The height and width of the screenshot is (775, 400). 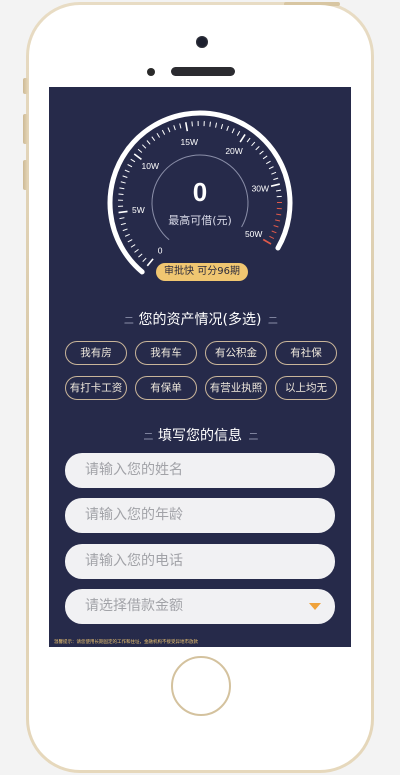 I want to click on volume-up-button, so click(x=25, y=129).